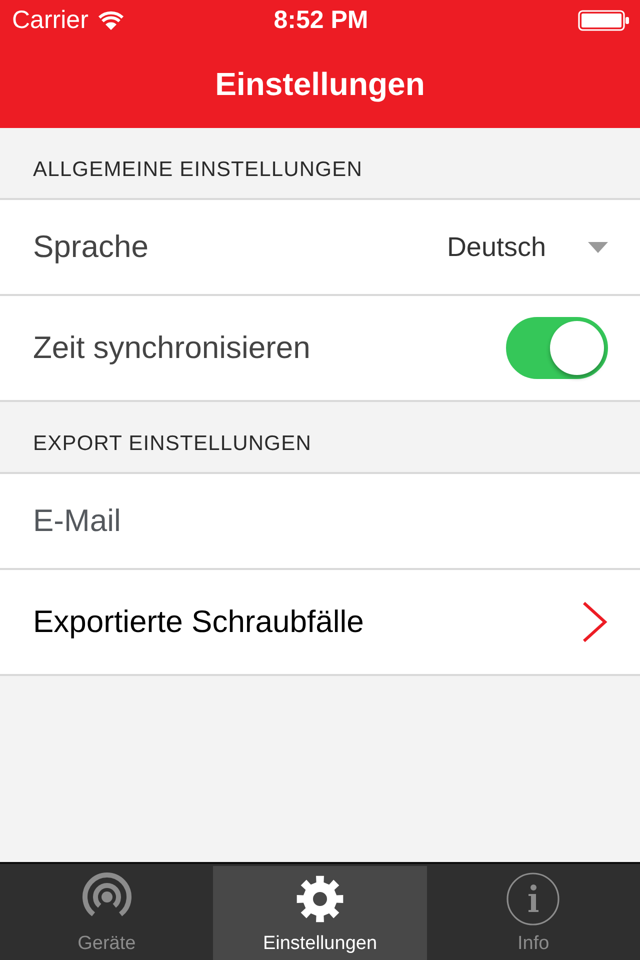 This screenshot has height=960, width=640. What do you see at coordinates (320, 623) in the screenshot?
I see `list-row: Exportierte Schraubfälle` at bounding box center [320, 623].